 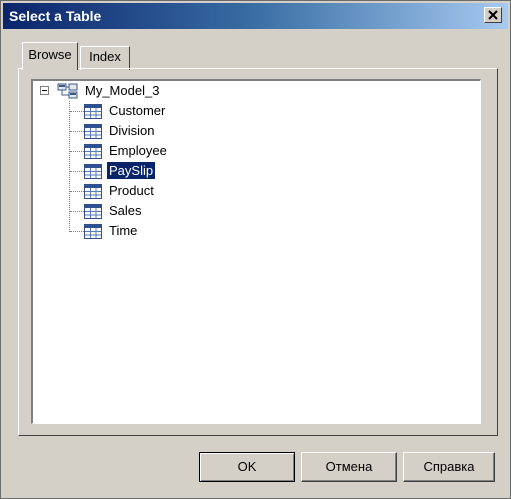 I want to click on tree-item-sales: Sales, so click(x=183, y=211).